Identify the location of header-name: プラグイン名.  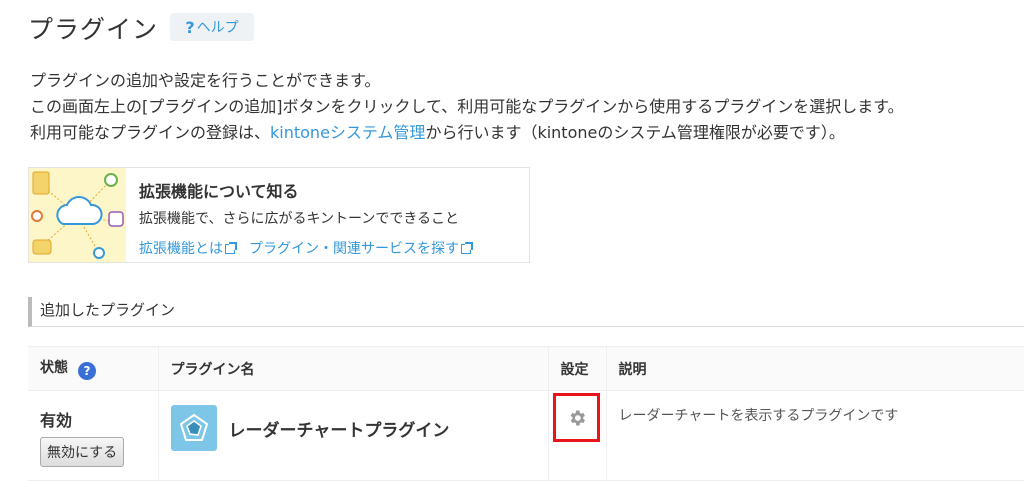
(352, 368).